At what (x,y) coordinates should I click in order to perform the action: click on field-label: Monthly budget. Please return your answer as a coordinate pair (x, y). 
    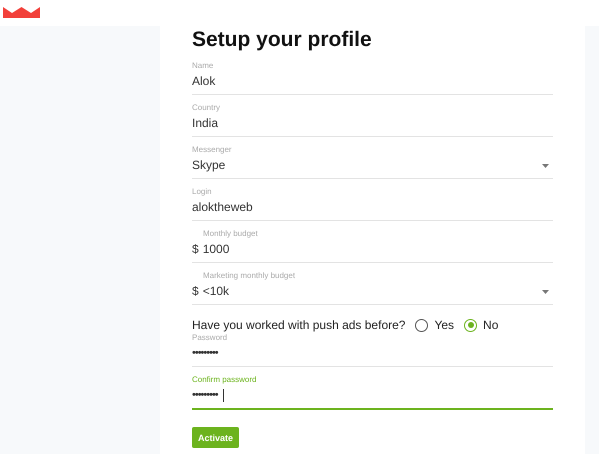
    Looking at the image, I should click on (231, 234).